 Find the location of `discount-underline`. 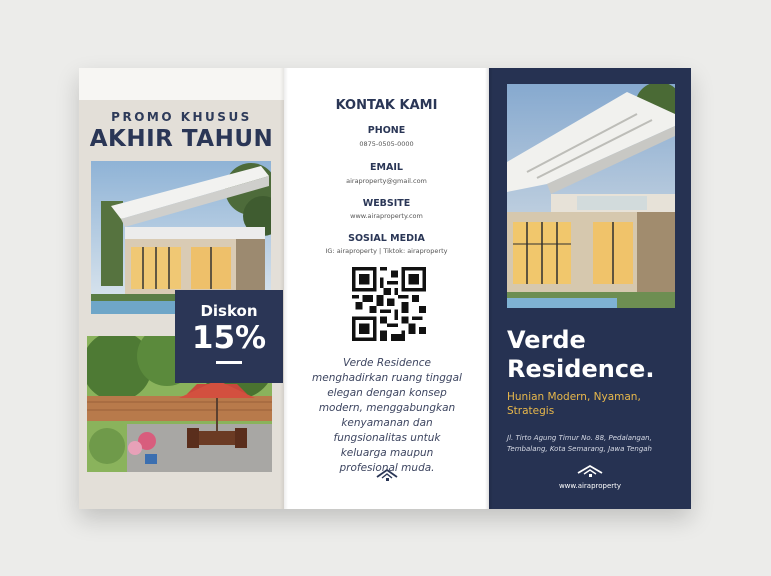

discount-underline is located at coordinates (229, 362).